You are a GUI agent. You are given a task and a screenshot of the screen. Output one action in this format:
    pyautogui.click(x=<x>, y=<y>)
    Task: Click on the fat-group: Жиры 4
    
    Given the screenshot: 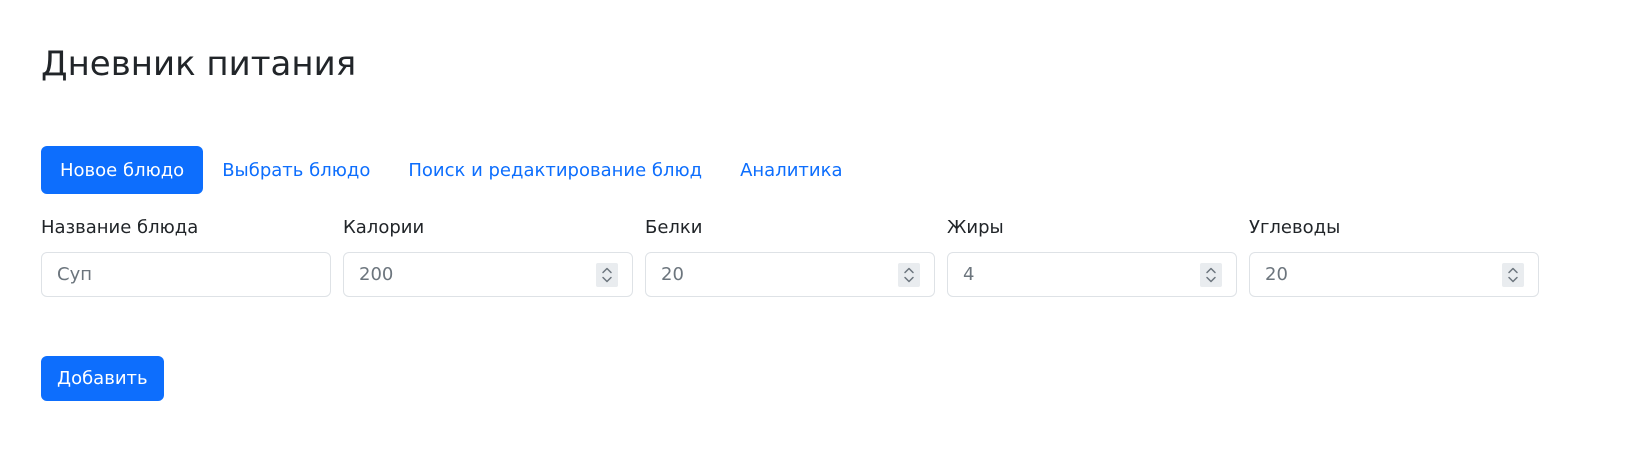 What is the action you would take?
    pyautogui.click(x=1092, y=256)
    